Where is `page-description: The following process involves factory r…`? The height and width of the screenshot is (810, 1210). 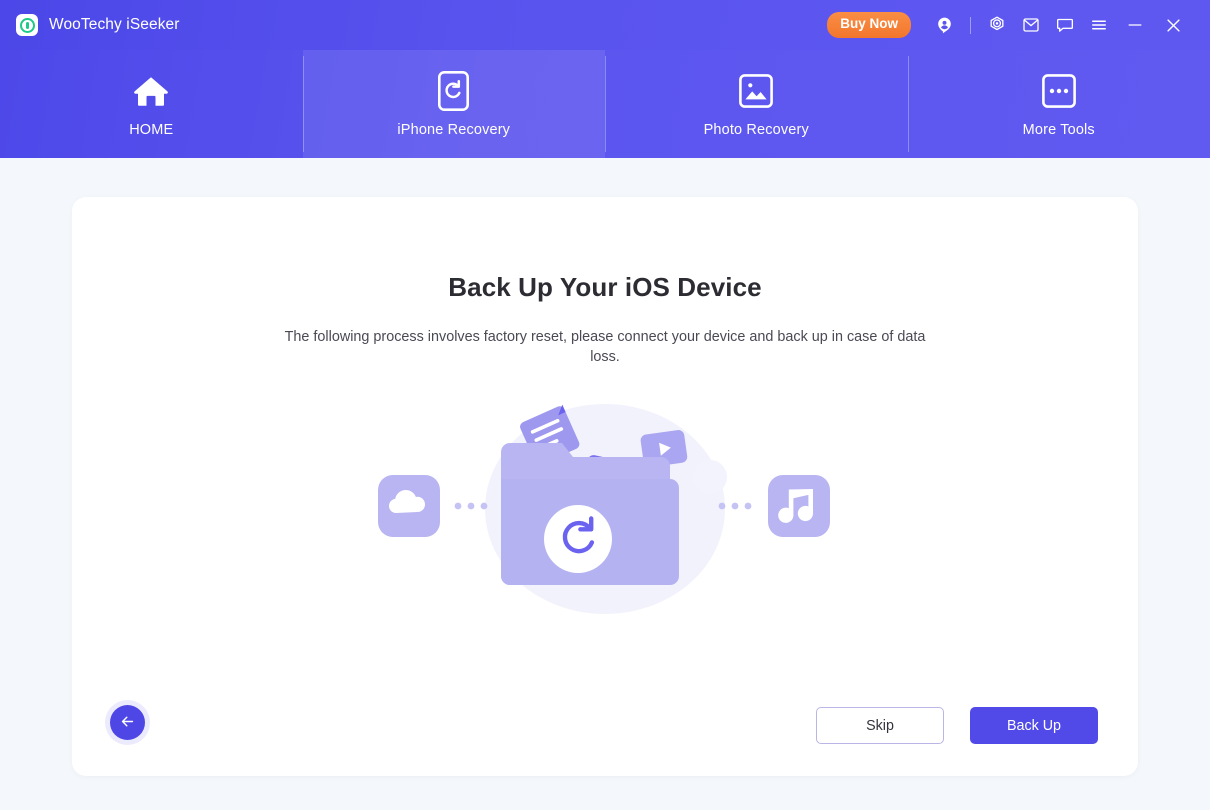
page-description: The following process involves factory r… is located at coordinates (605, 347).